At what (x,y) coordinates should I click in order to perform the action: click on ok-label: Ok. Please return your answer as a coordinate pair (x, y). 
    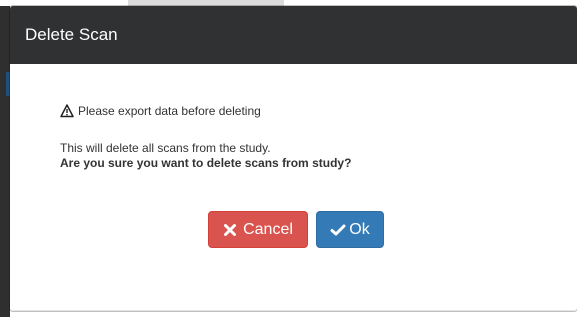
    Looking at the image, I should click on (359, 229).